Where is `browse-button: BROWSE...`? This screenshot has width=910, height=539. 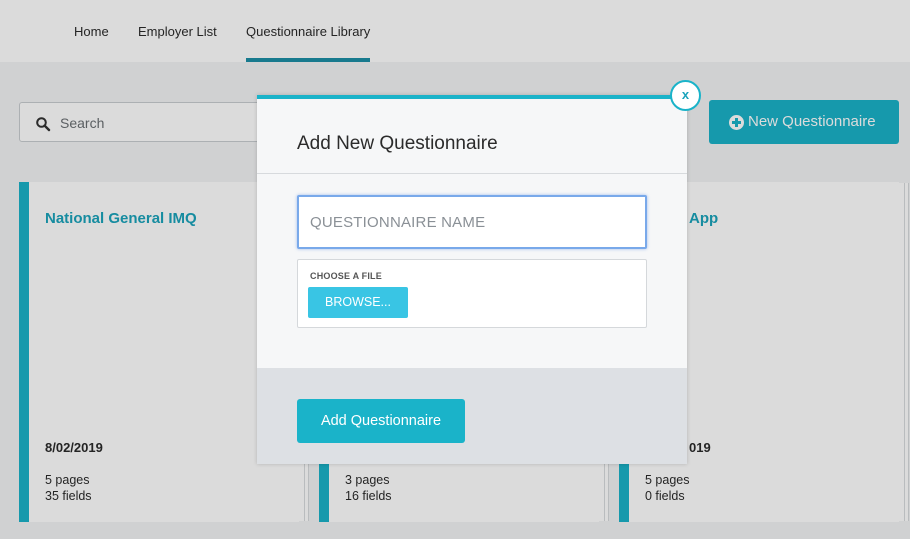 browse-button: BROWSE... is located at coordinates (358, 302).